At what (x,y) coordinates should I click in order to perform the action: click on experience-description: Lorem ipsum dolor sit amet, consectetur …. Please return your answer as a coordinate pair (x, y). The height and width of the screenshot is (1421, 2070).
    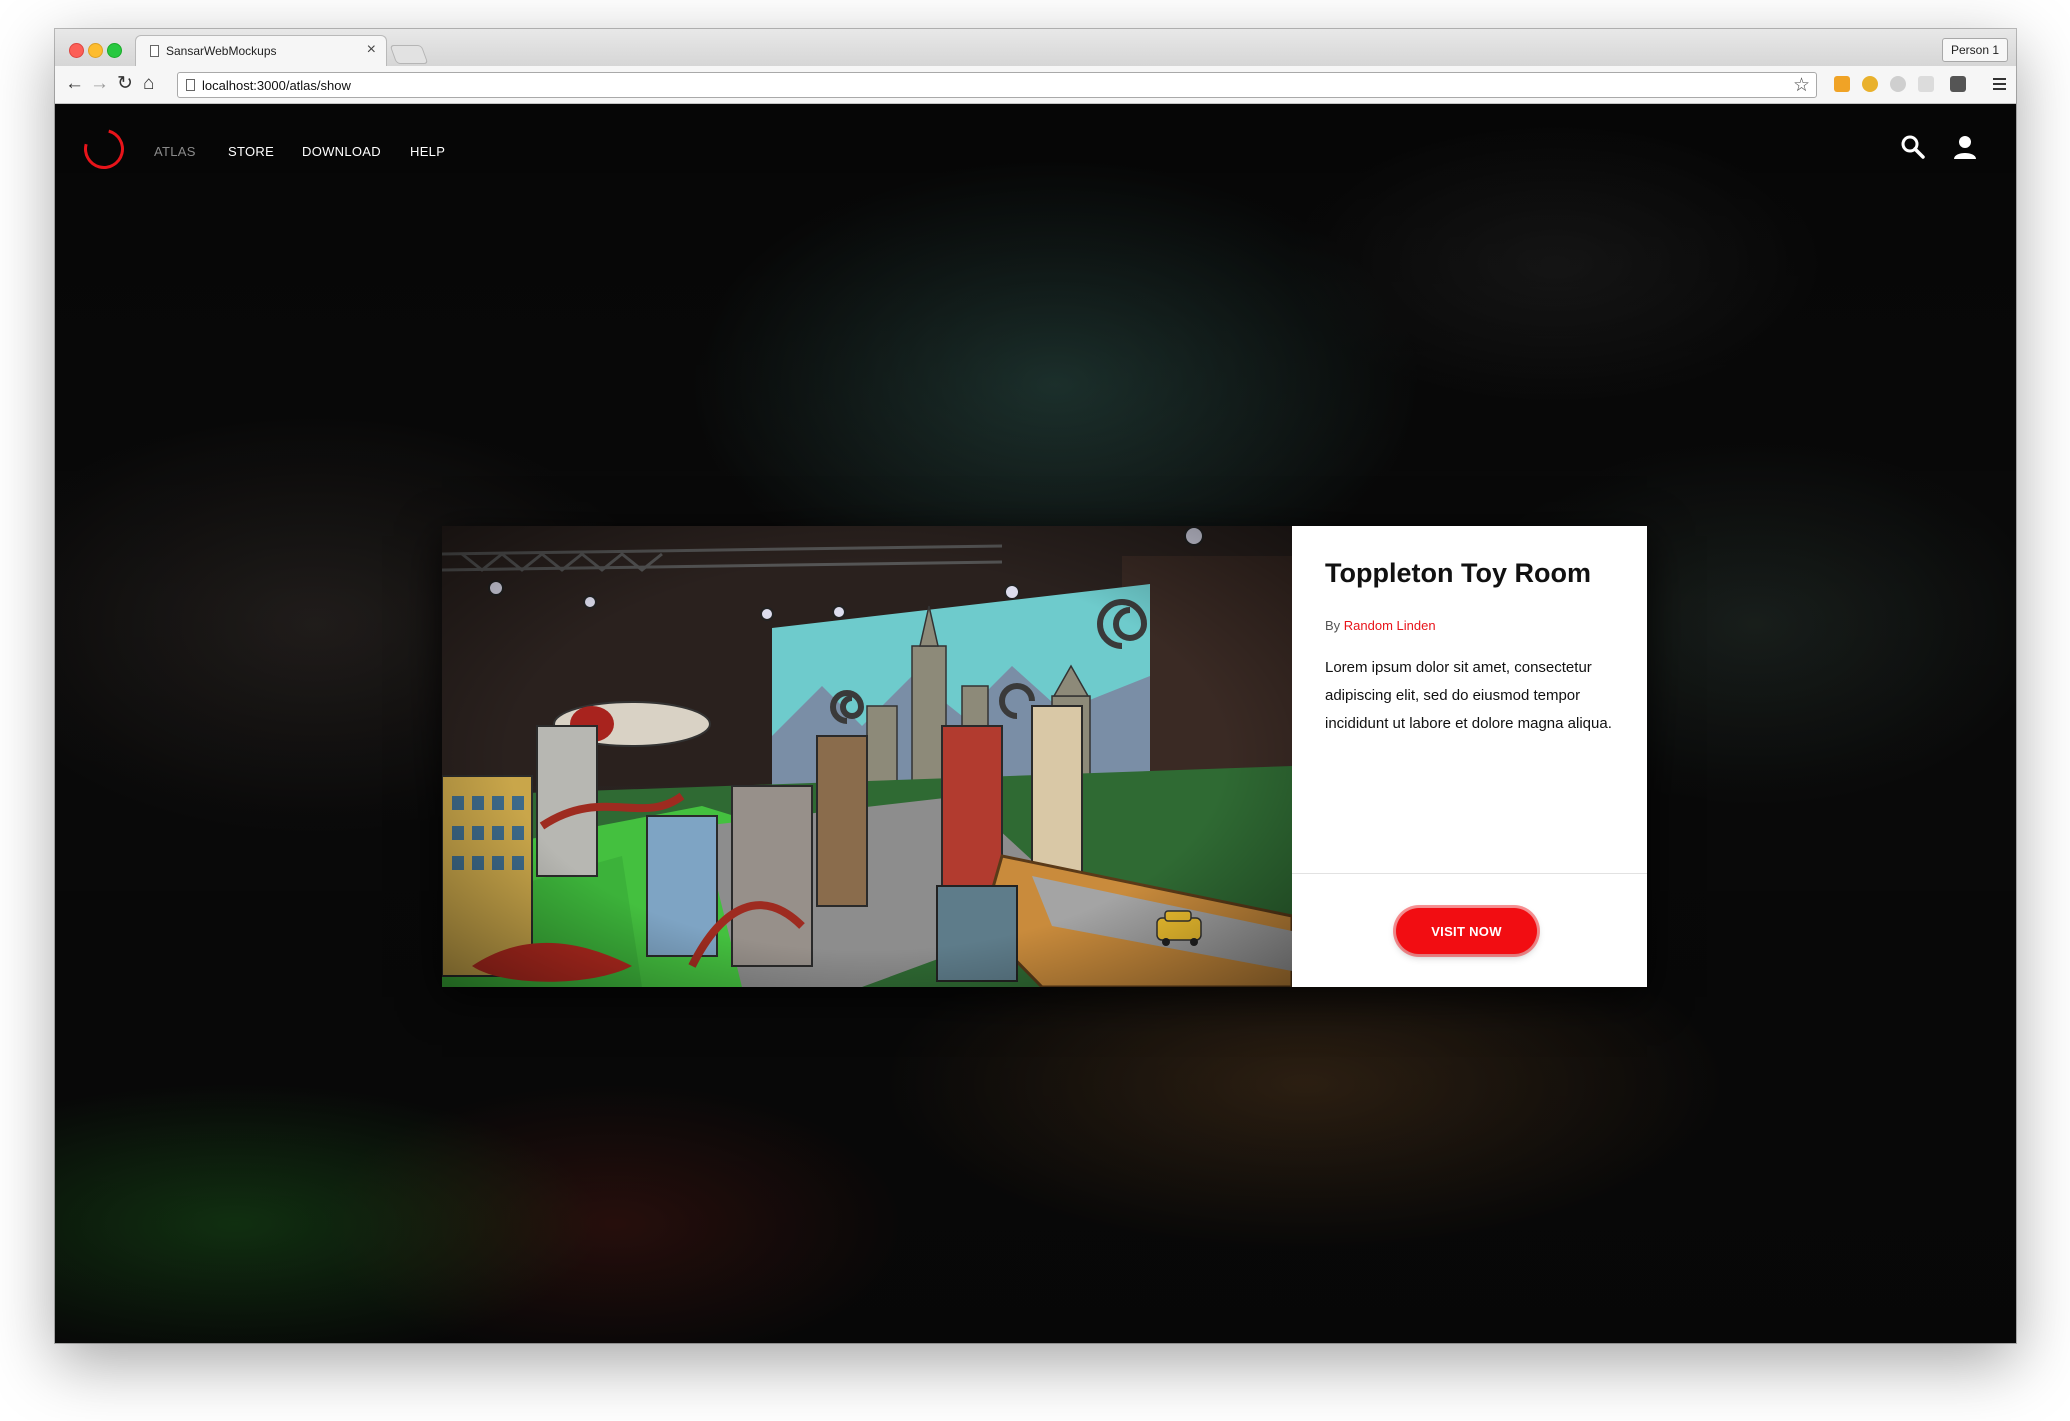
    Looking at the image, I should click on (1468, 695).